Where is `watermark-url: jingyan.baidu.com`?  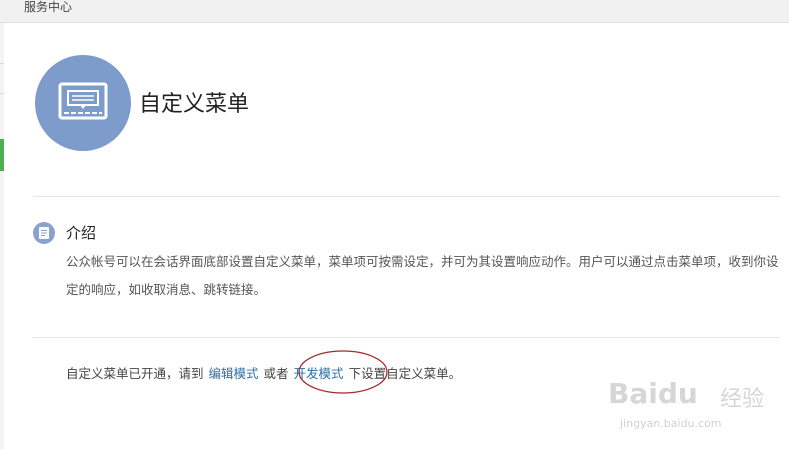
watermark-url: jingyan.baidu.com is located at coordinates (671, 423).